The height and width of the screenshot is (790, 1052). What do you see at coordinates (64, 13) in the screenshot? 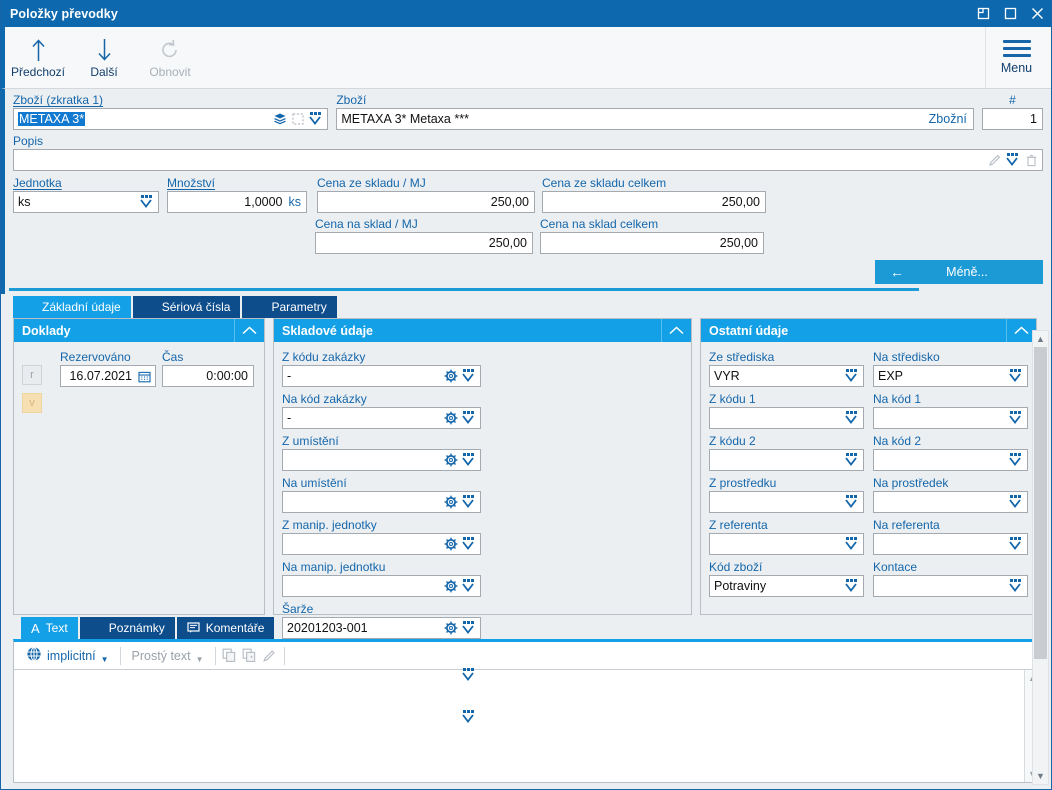
I see `window-title: Položky převodky` at bounding box center [64, 13].